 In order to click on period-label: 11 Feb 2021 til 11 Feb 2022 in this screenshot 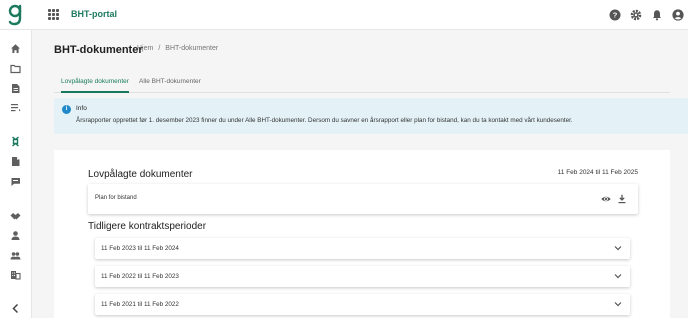, I will do `click(140, 304)`.